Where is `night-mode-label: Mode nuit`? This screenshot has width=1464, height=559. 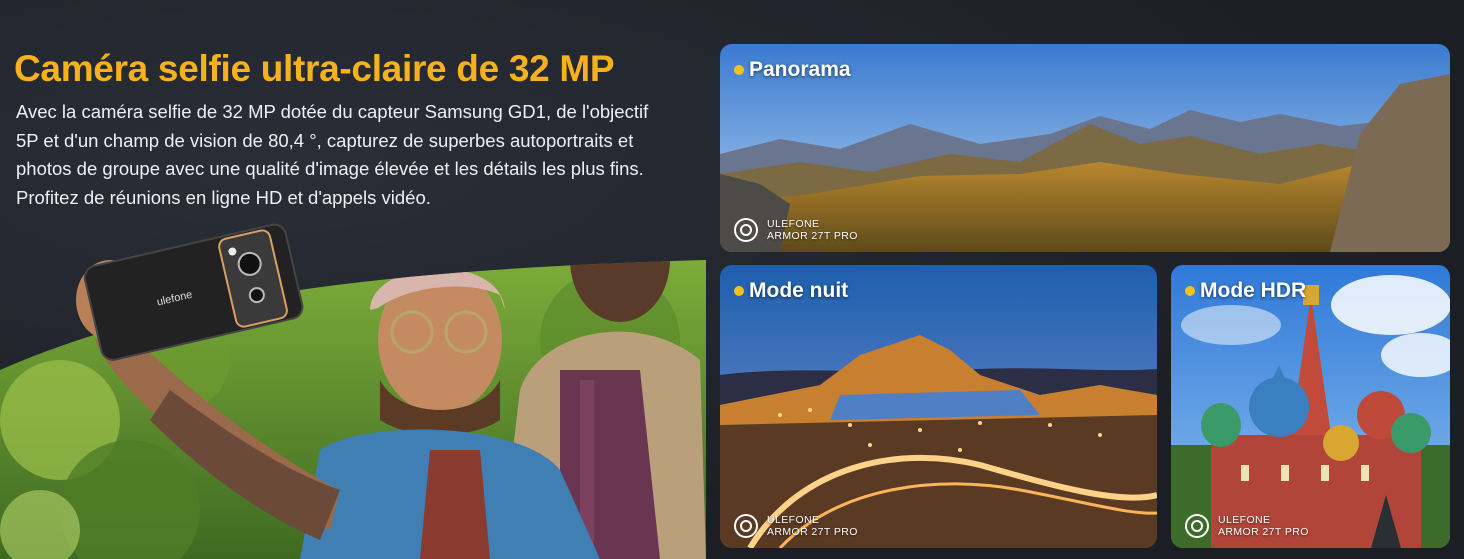 night-mode-label: Mode nuit is located at coordinates (791, 291).